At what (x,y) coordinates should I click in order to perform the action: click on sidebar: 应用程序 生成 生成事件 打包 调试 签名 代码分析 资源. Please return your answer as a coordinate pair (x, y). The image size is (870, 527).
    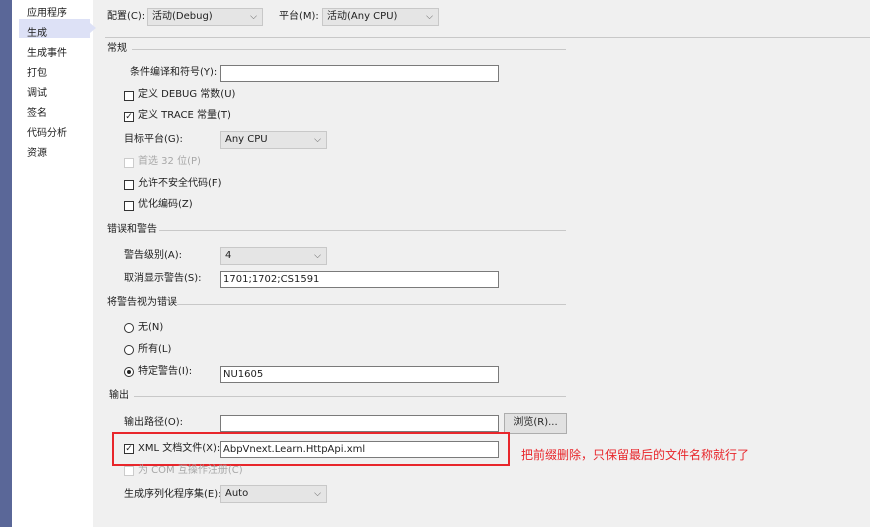
    Looking at the image, I should click on (54, 263).